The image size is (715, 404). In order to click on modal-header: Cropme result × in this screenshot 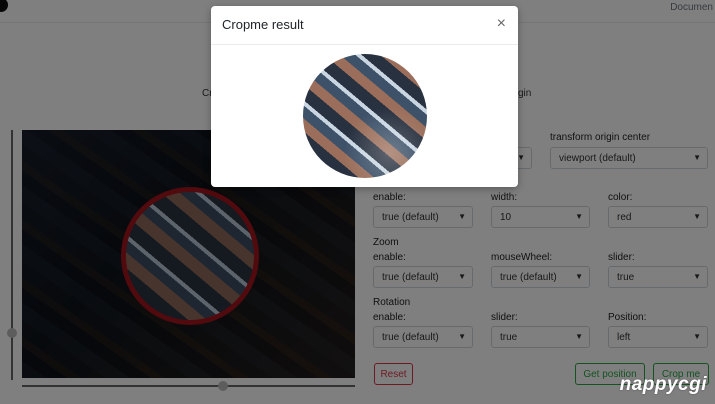, I will do `click(364, 25)`.